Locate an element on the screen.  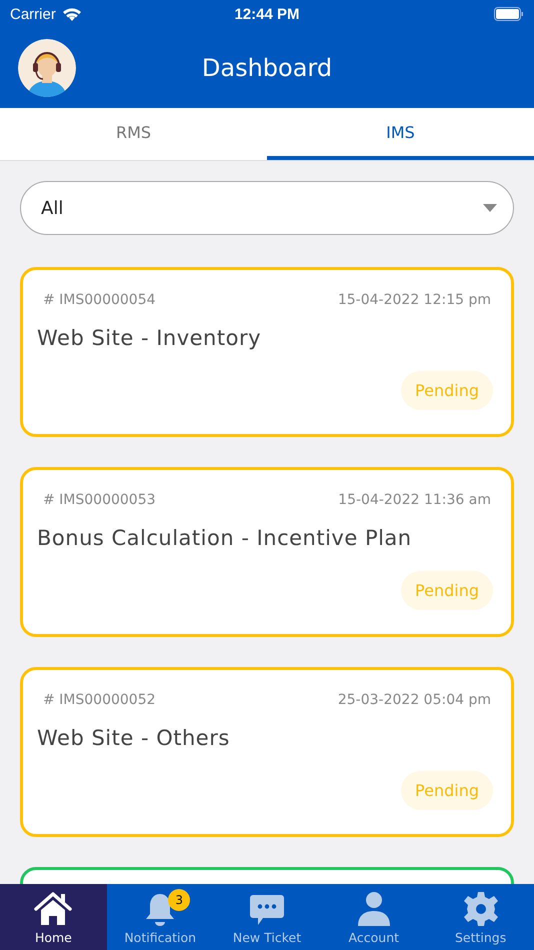
screen-title: Dashboard is located at coordinates (267, 68).